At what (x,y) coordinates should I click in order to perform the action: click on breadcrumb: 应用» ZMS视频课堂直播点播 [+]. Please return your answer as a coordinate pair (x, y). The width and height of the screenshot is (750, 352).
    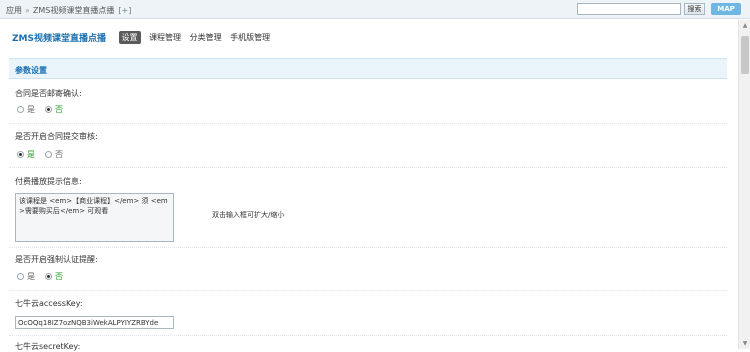
    Looking at the image, I should click on (68, 10).